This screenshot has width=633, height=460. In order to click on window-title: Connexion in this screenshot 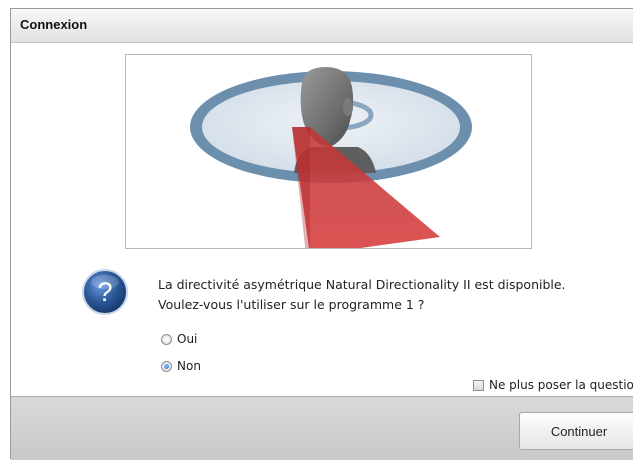, I will do `click(54, 24)`.